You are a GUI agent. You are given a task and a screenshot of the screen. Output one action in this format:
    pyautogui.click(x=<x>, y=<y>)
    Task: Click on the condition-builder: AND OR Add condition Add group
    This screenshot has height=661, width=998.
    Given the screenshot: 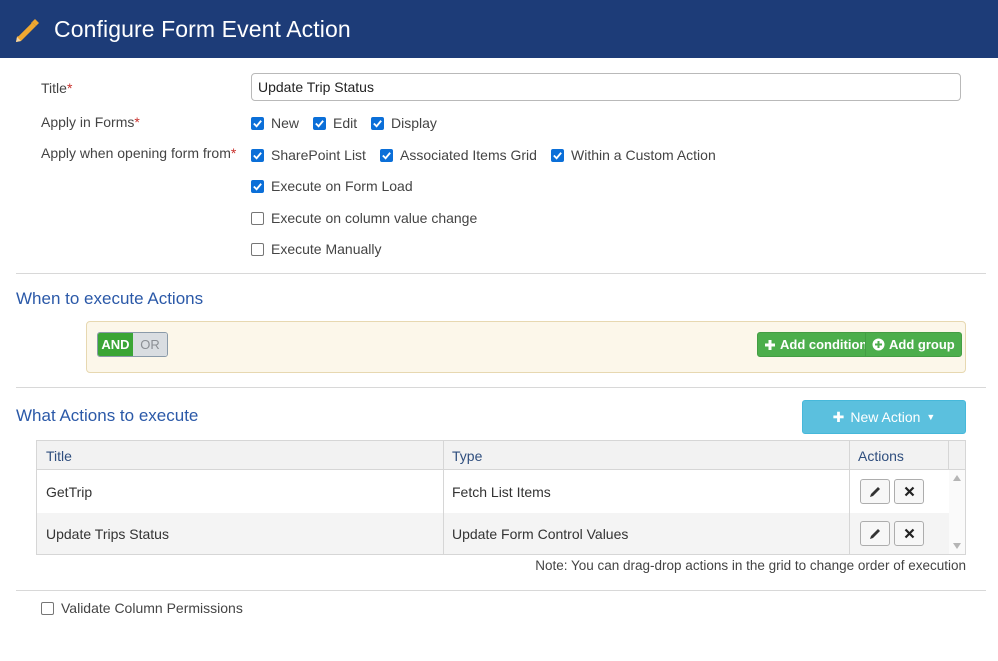 What is the action you would take?
    pyautogui.click(x=526, y=347)
    